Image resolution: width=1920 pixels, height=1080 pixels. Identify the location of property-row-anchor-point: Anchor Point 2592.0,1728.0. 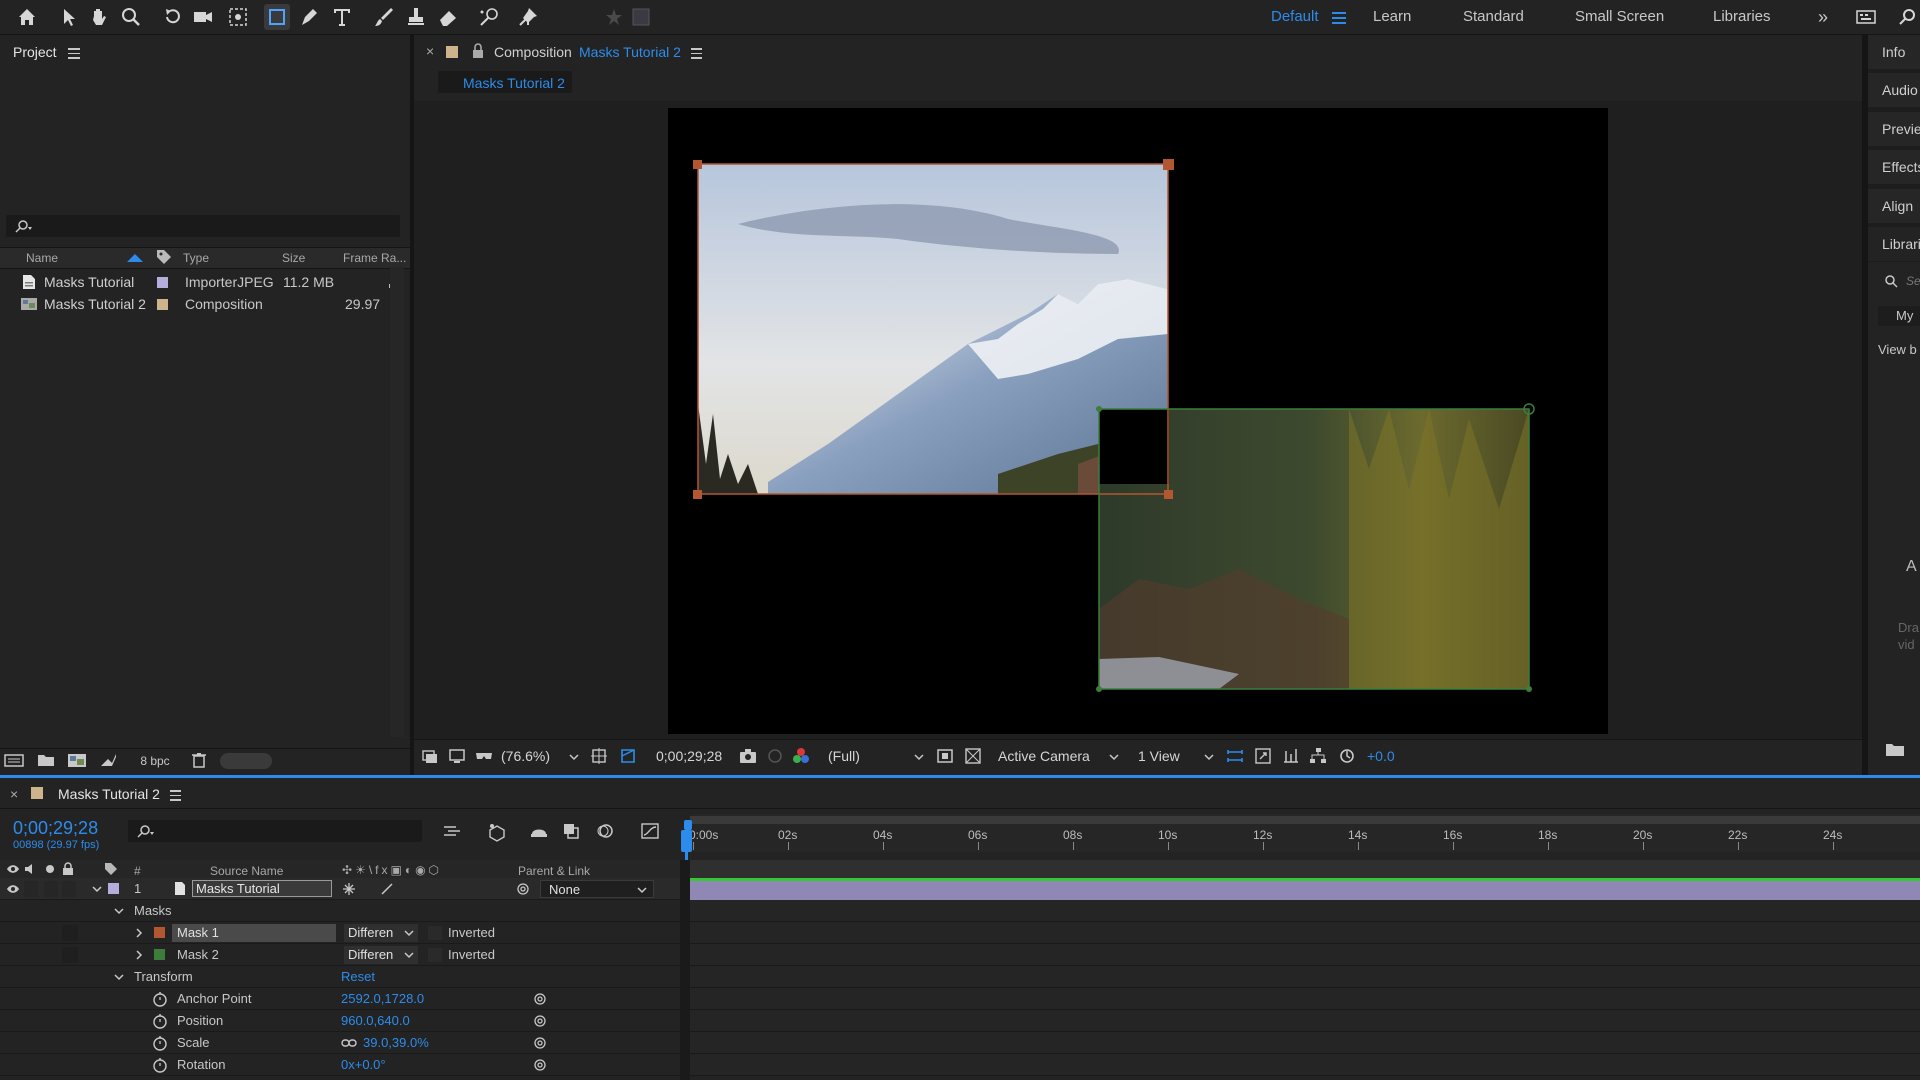
(340, 999).